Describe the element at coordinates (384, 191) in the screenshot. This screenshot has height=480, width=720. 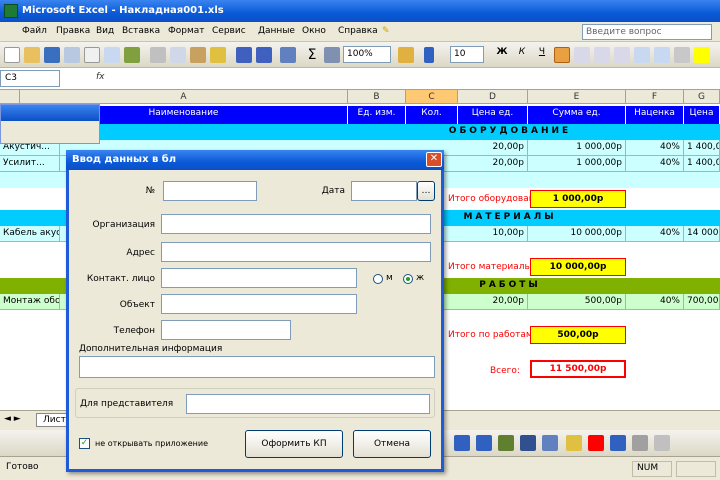
I see `date-input` at that location.